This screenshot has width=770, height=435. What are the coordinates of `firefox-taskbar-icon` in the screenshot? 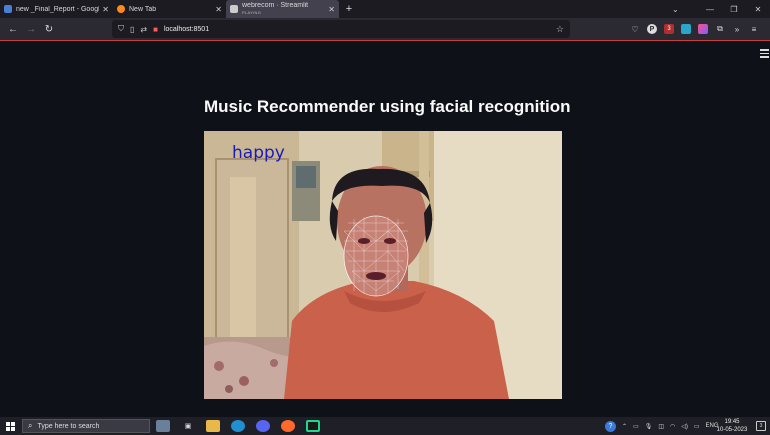 It's located at (288, 426).